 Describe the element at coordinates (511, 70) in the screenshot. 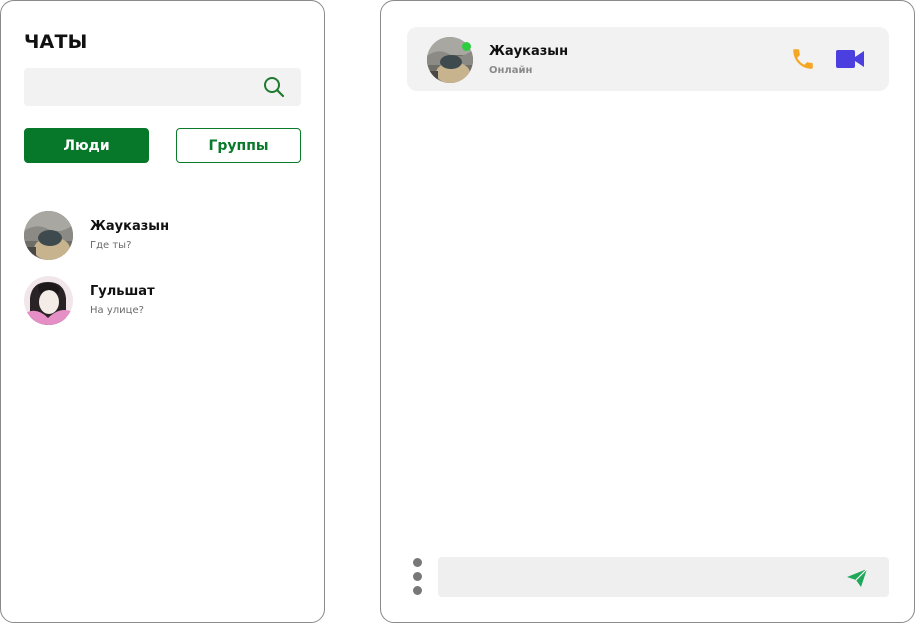

I see `online-status: Онлайн` at that location.